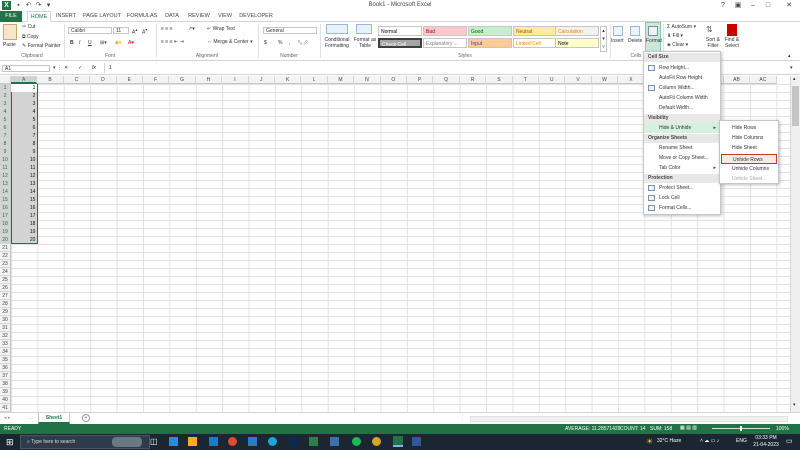 The height and width of the screenshot is (450, 800). I want to click on clock-date: 21-04-2023, so click(766, 445).